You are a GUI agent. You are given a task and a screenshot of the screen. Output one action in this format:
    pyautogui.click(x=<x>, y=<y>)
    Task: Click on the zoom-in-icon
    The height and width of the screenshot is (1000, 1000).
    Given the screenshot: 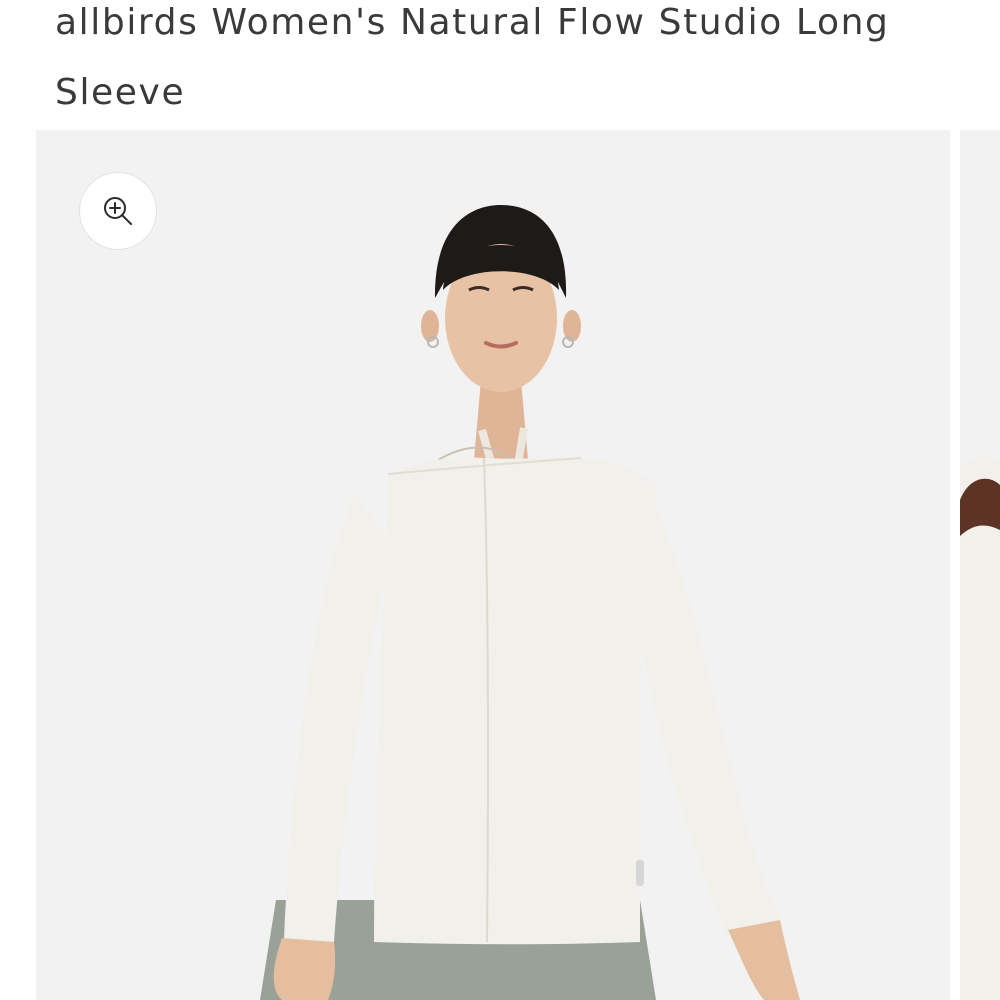 What is the action you would take?
    pyautogui.click(x=118, y=211)
    